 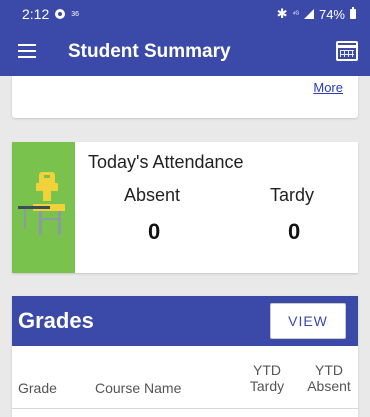 I want to click on summary-card: More, so click(x=185, y=97).